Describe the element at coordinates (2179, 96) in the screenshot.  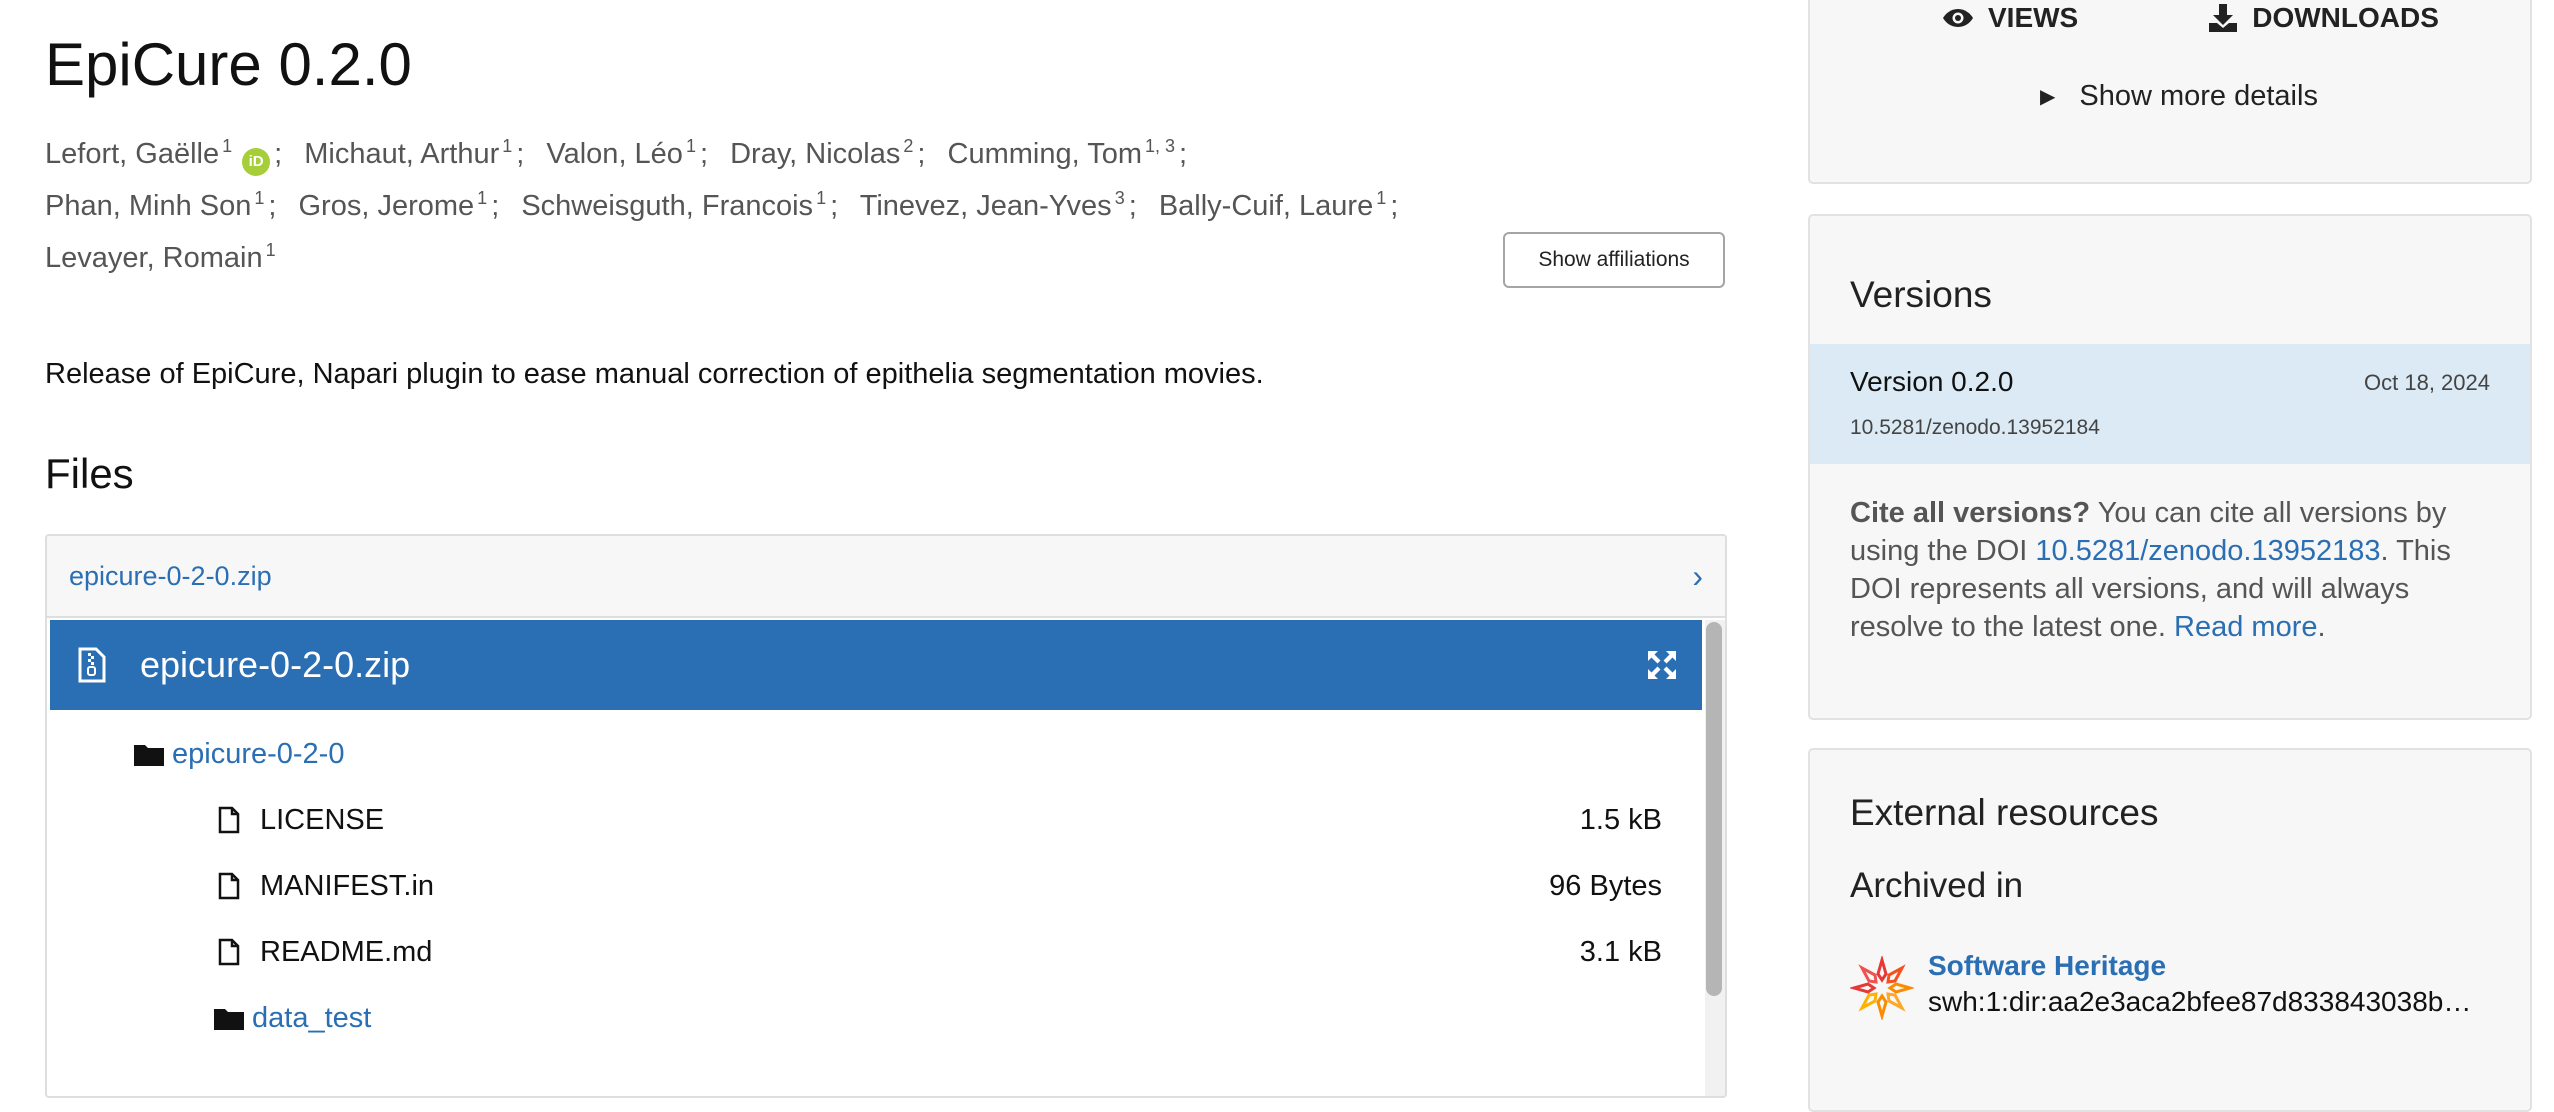
I see `show-more-details: ▶ Show more details` at that location.